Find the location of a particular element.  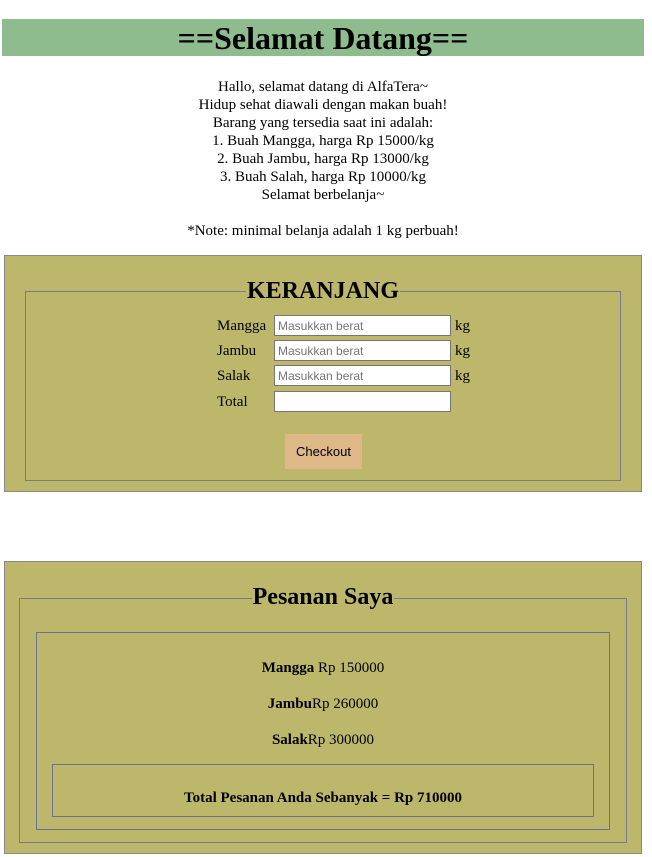

total-input is located at coordinates (362, 401).